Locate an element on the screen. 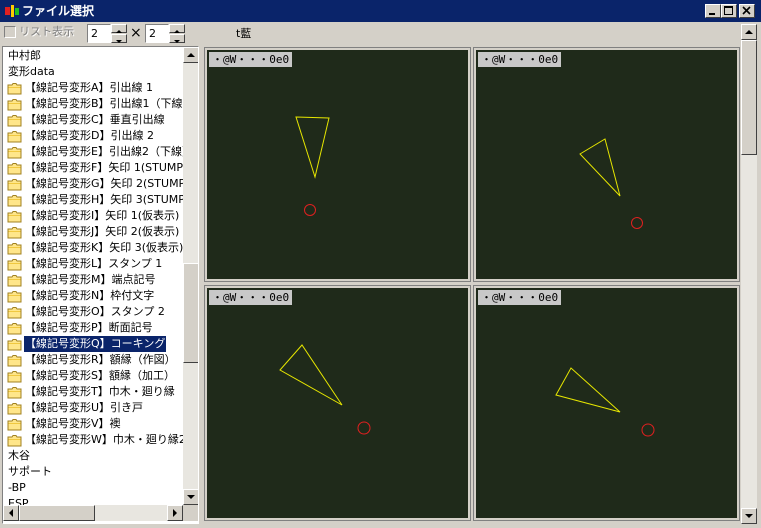 This screenshot has width=761, height=528. close-button is located at coordinates (747, 11).